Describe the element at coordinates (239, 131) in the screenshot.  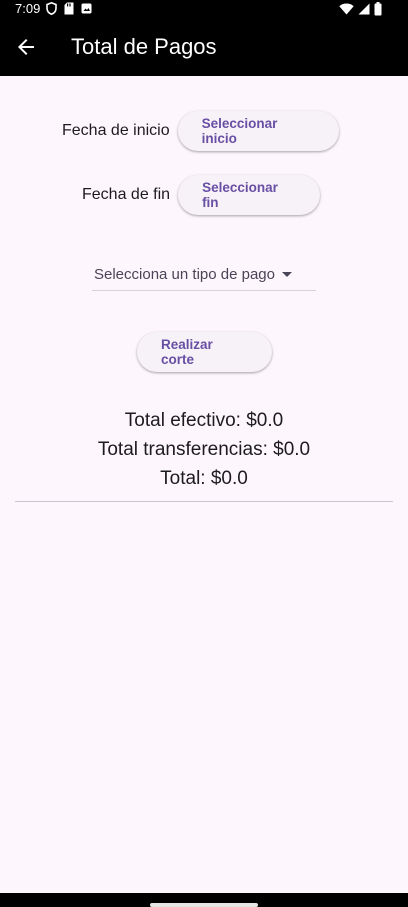
I see `seleccionar-inicio-label: Seleccionar inicio` at that location.